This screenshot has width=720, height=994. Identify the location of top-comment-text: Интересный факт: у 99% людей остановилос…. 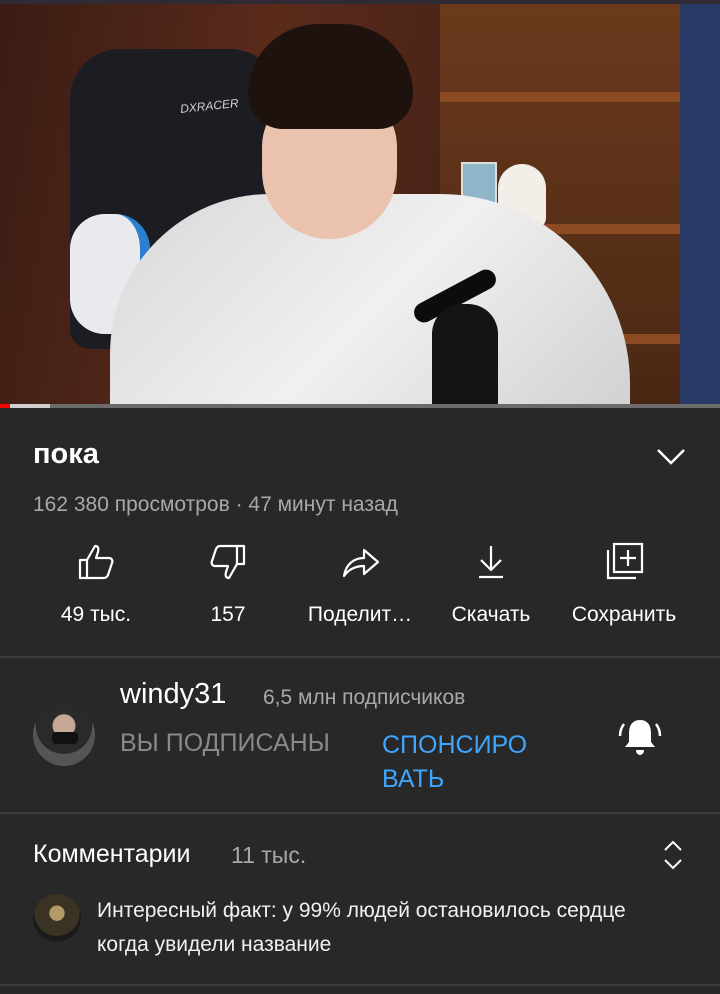
(377, 928).